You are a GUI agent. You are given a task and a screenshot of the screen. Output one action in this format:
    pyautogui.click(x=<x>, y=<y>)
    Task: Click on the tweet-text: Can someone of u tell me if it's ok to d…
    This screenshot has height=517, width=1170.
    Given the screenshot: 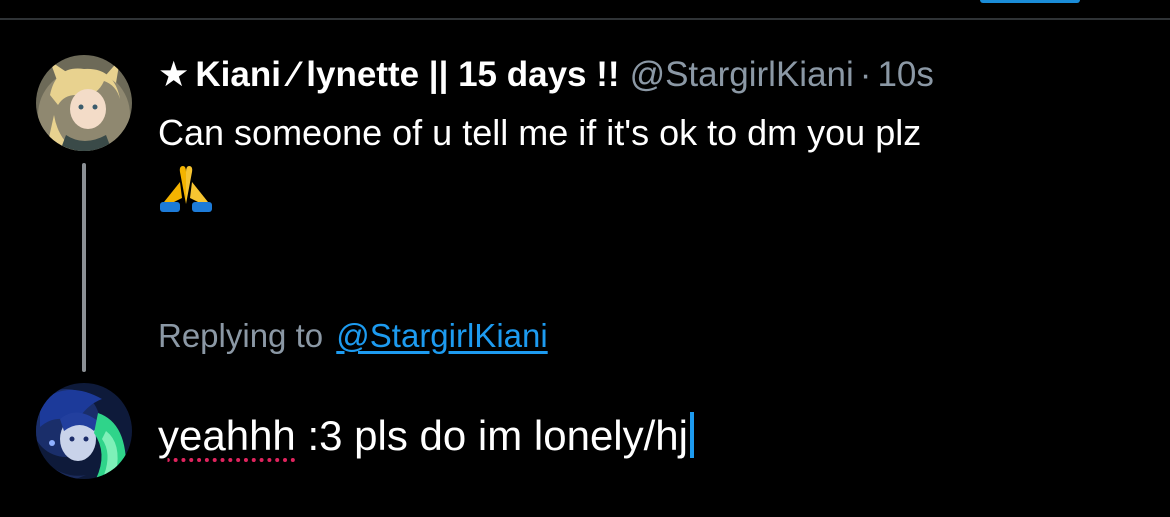 What is the action you would take?
    pyautogui.click(x=540, y=132)
    